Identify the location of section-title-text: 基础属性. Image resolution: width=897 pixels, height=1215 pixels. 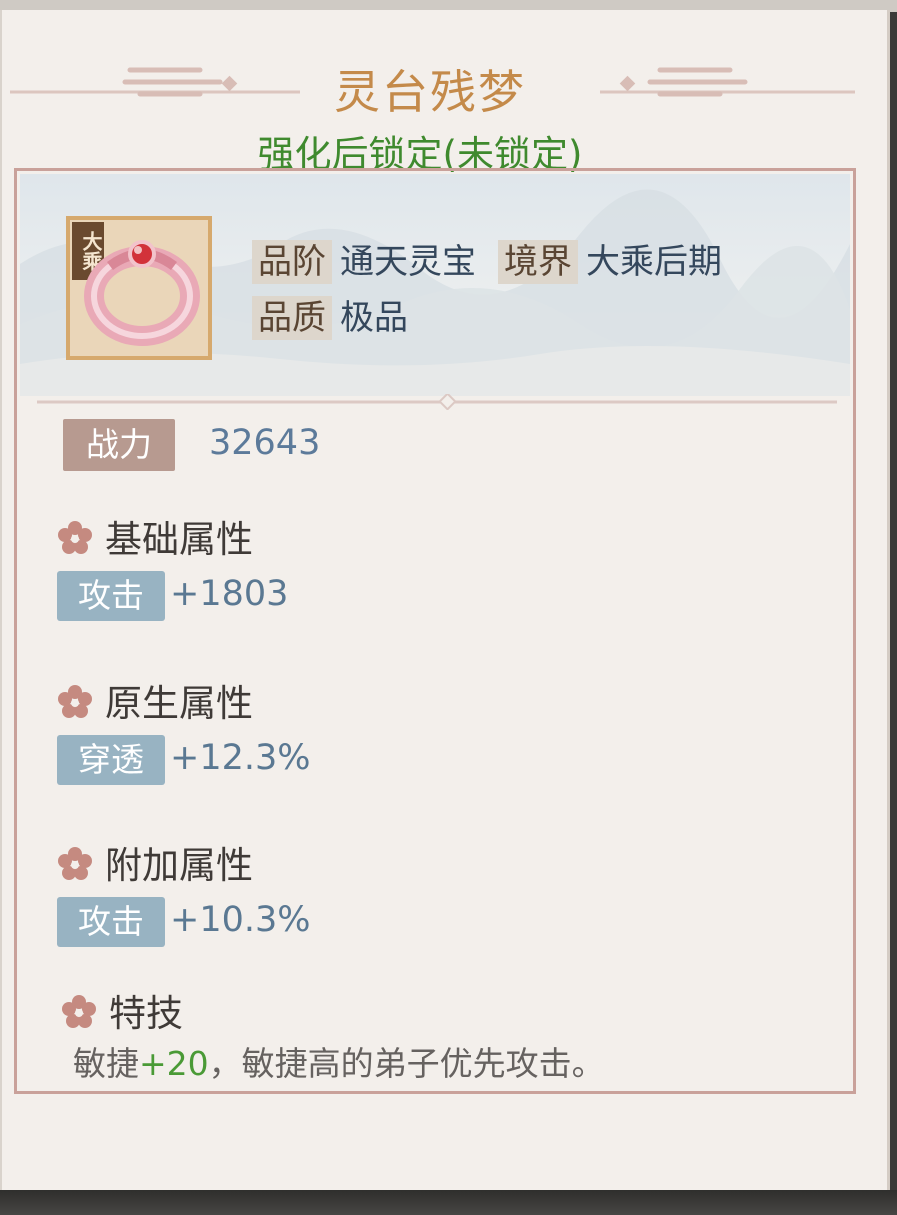
(179, 539).